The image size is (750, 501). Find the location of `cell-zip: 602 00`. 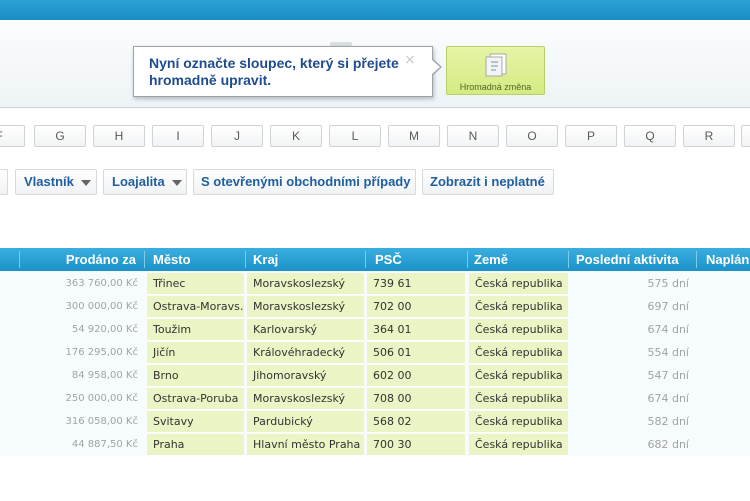

cell-zip: 602 00 is located at coordinates (416, 376).